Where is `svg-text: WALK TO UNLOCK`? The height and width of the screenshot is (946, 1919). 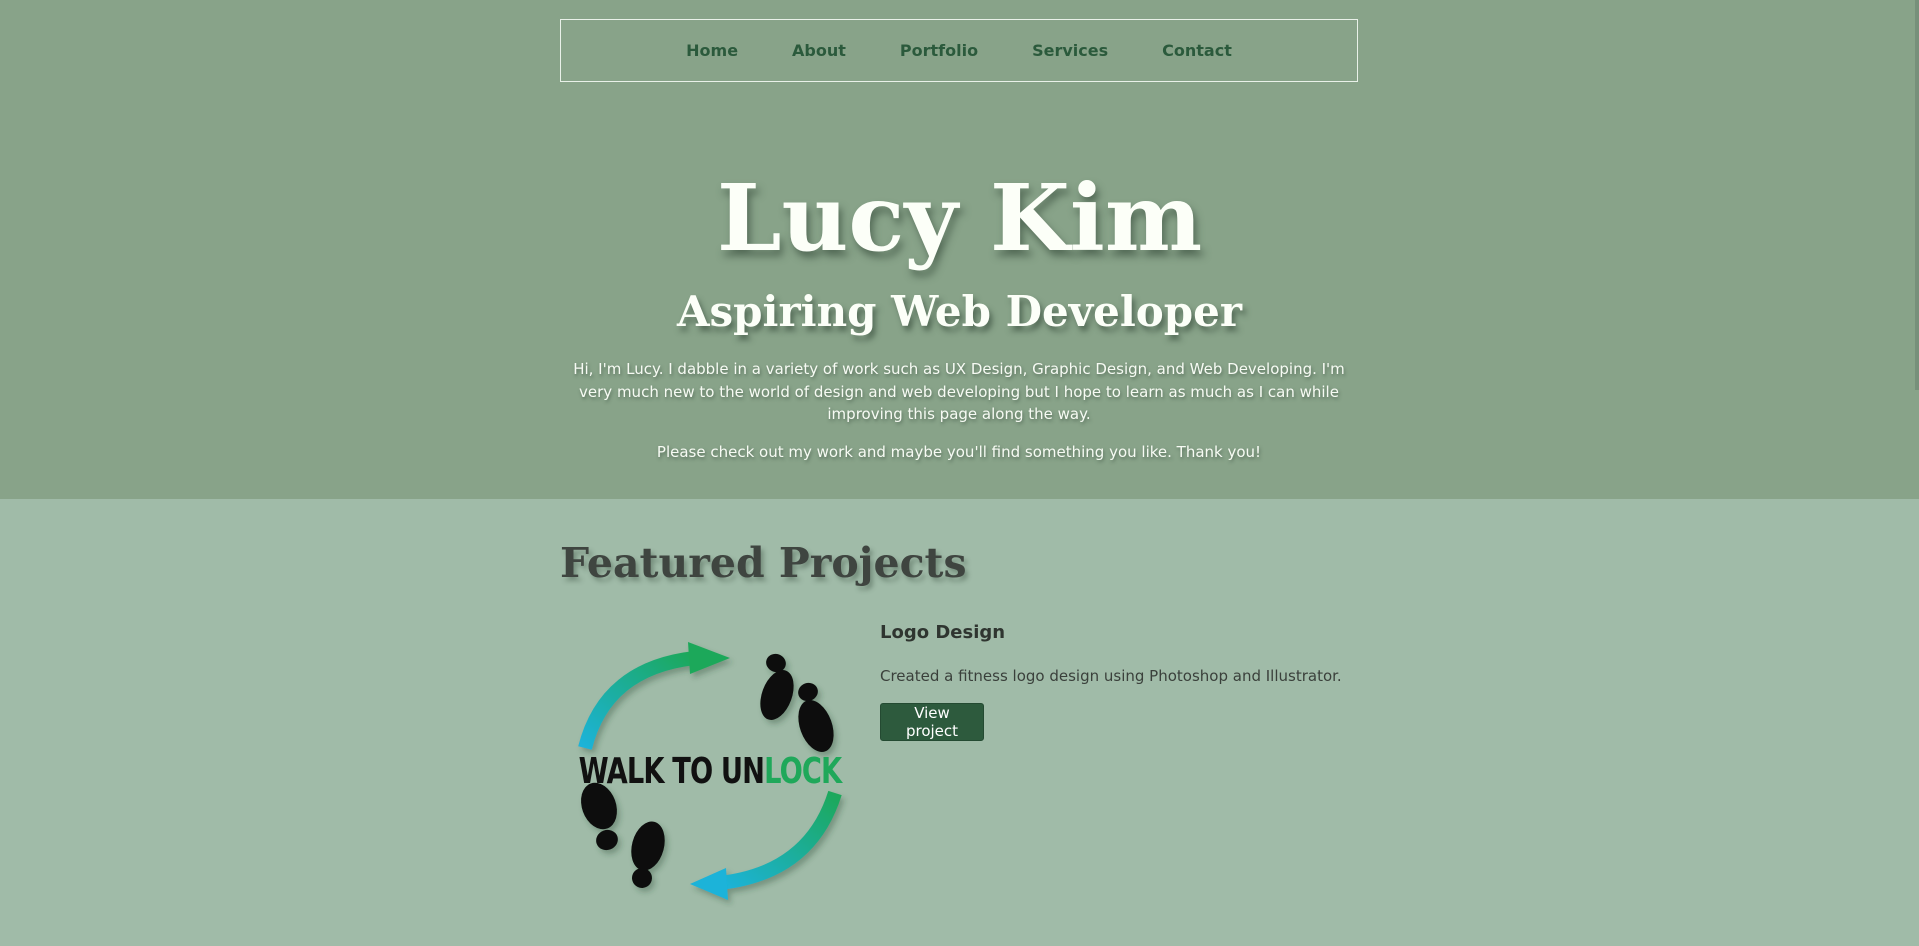 svg-text: WALK TO UNLOCK is located at coordinates (711, 772).